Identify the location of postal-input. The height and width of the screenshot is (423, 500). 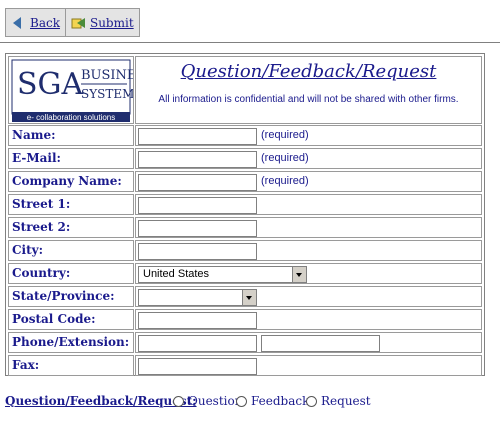
(197, 320).